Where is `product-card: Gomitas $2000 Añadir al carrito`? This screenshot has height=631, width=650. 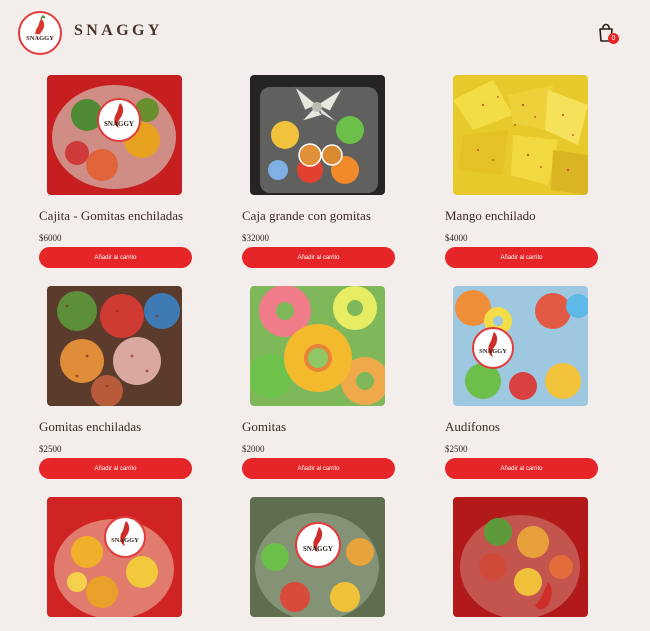
product-card: Gomitas $2000 Añadir al carrito is located at coordinates (322, 396).